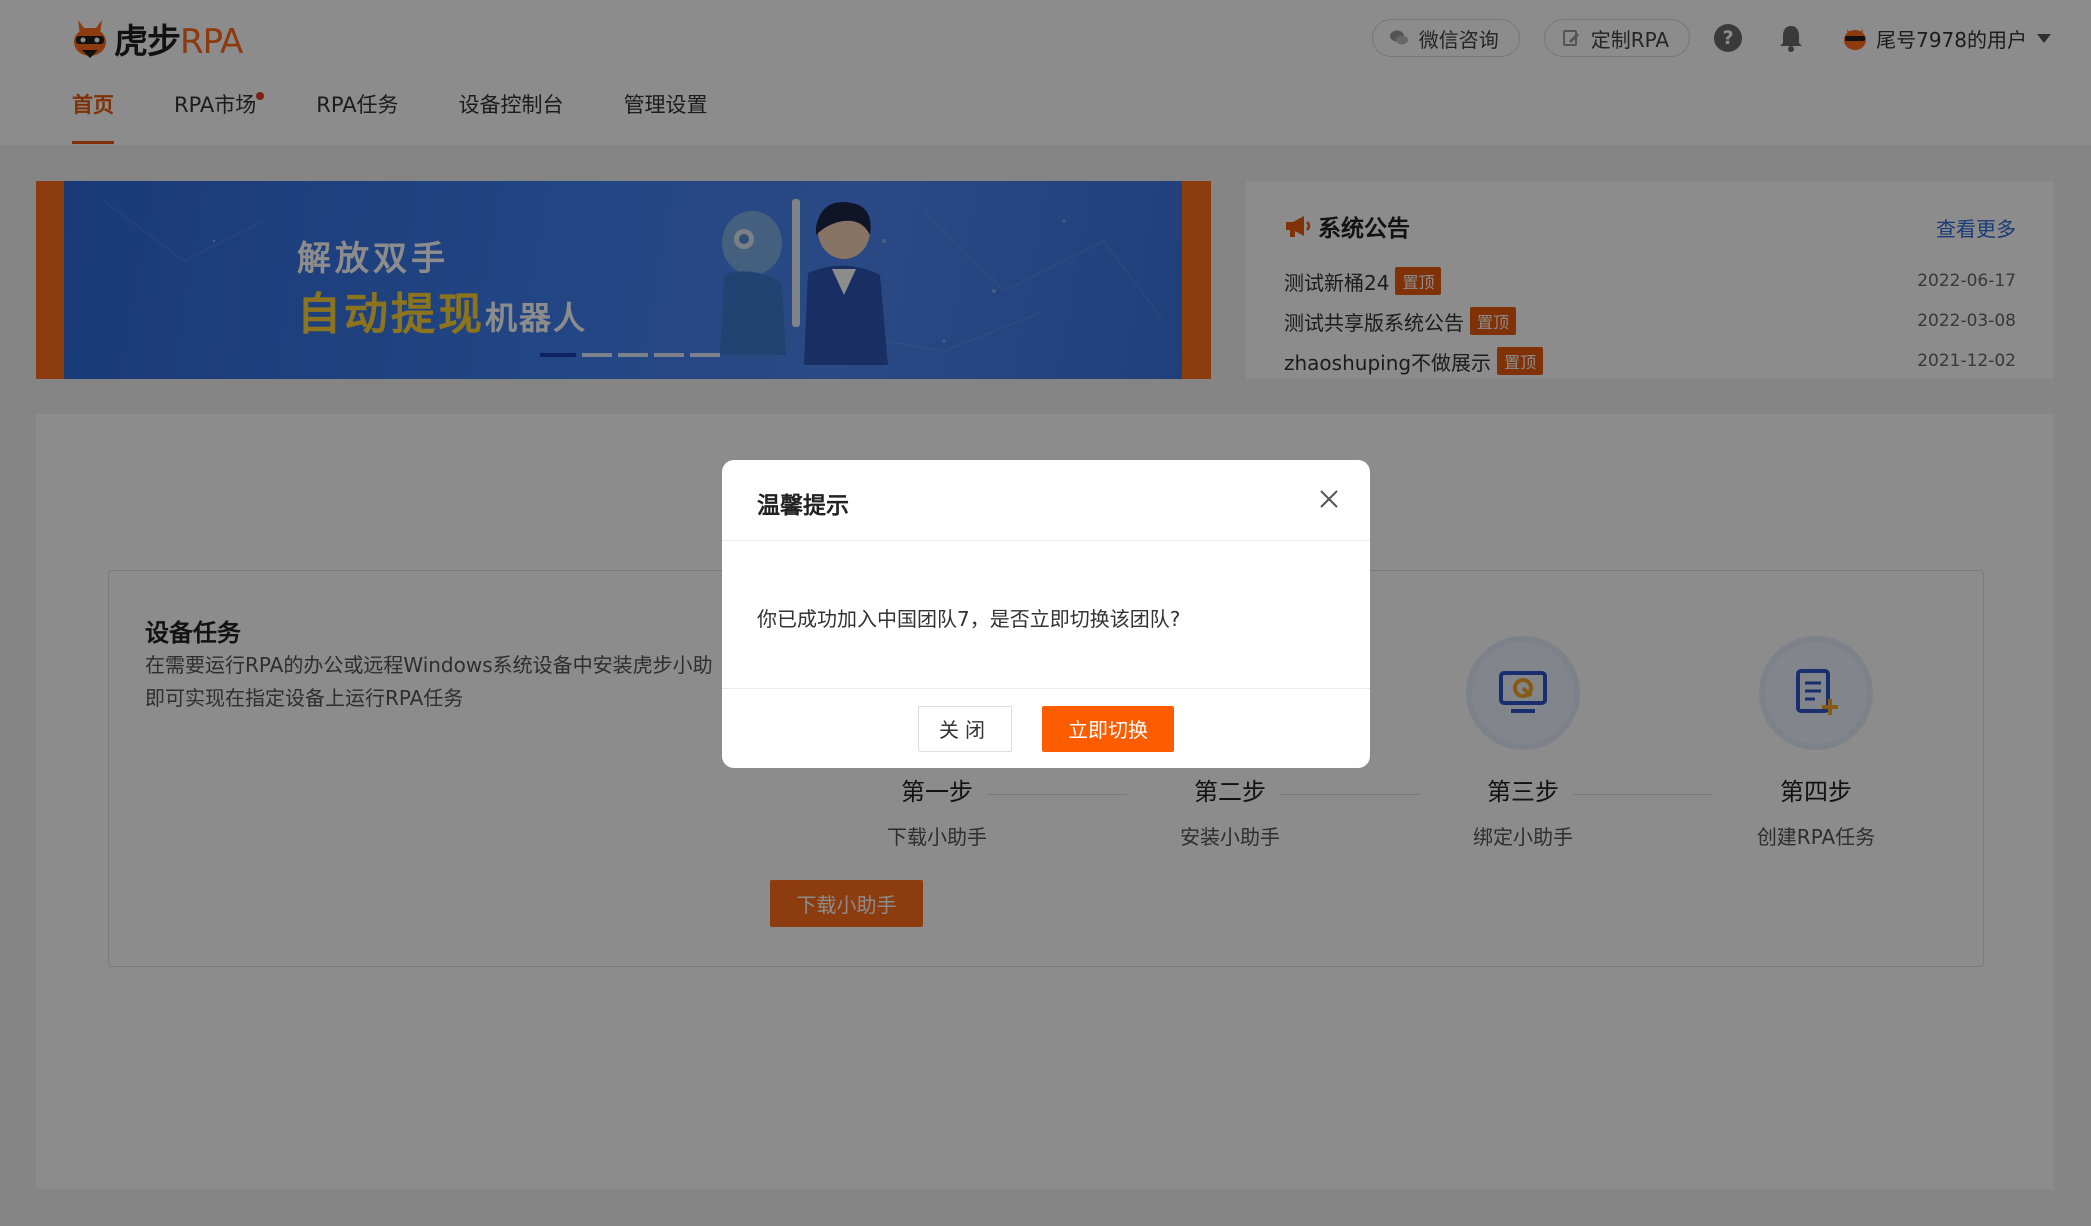 The height and width of the screenshot is (1226, 2091). What do you see at coordinates (1329, 499) in the screenshot?
I see `close-icon` at bounding box center [1329, 499].